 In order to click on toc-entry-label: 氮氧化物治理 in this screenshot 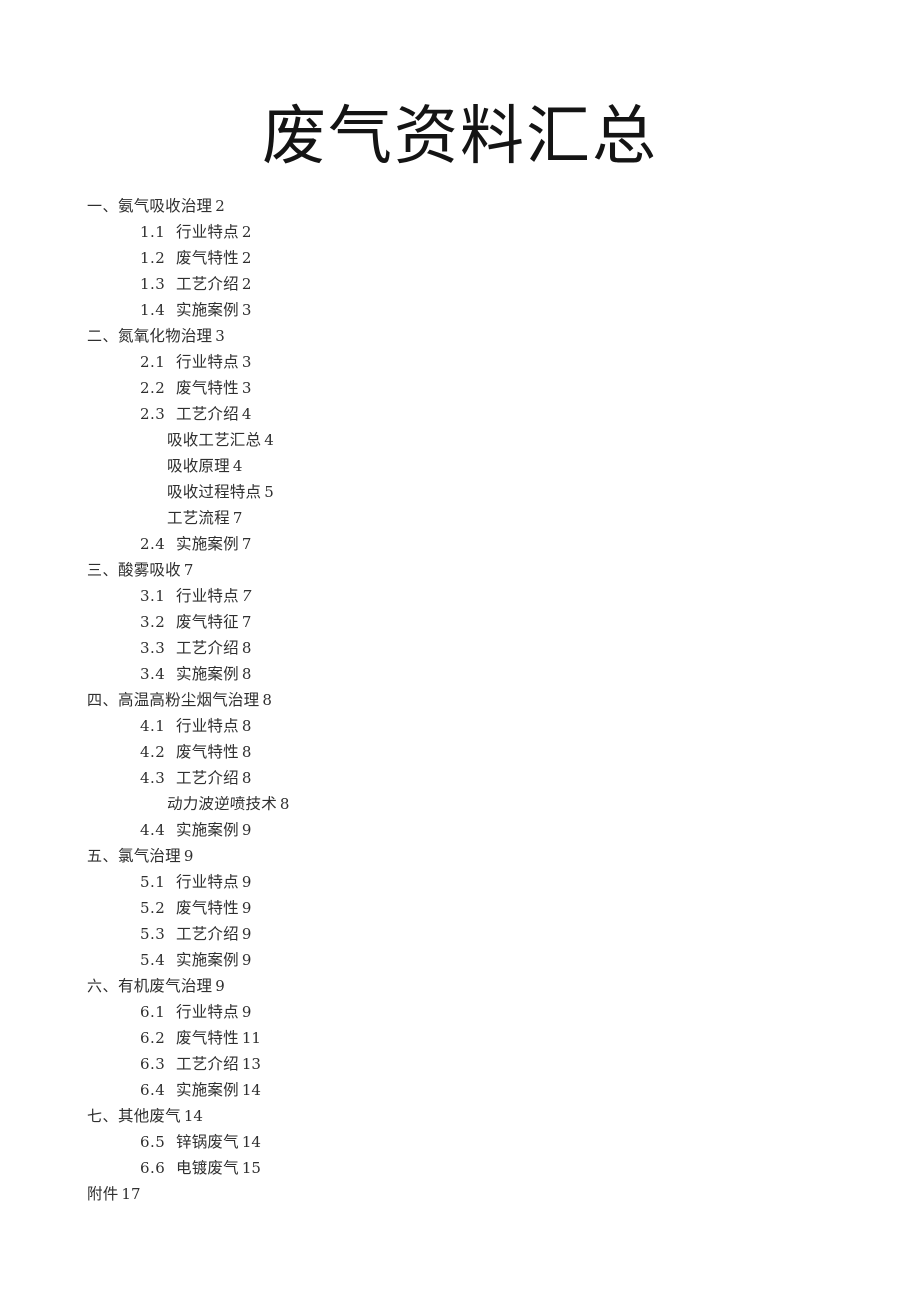, I will do `click(165, 336)`.